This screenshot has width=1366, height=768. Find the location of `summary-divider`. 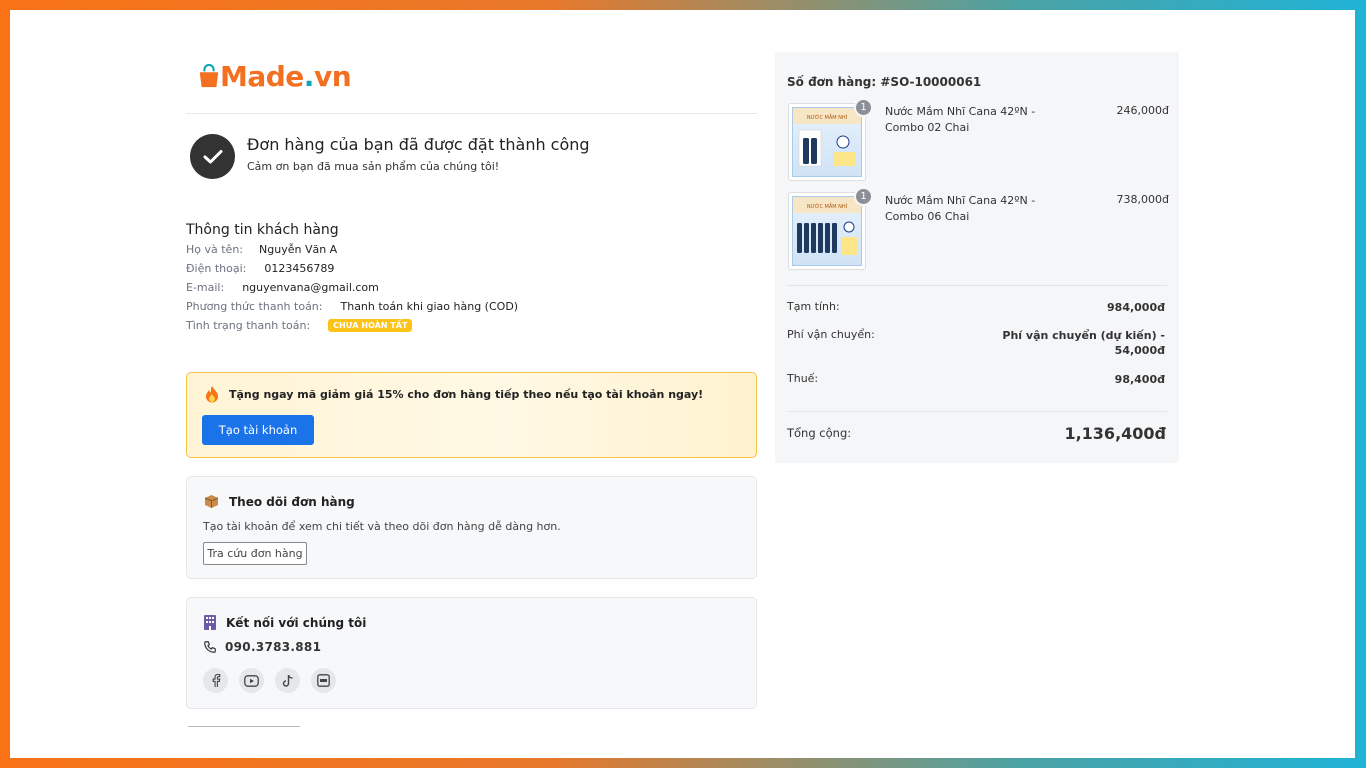

summary-divider is located at coordinates (977, 285).